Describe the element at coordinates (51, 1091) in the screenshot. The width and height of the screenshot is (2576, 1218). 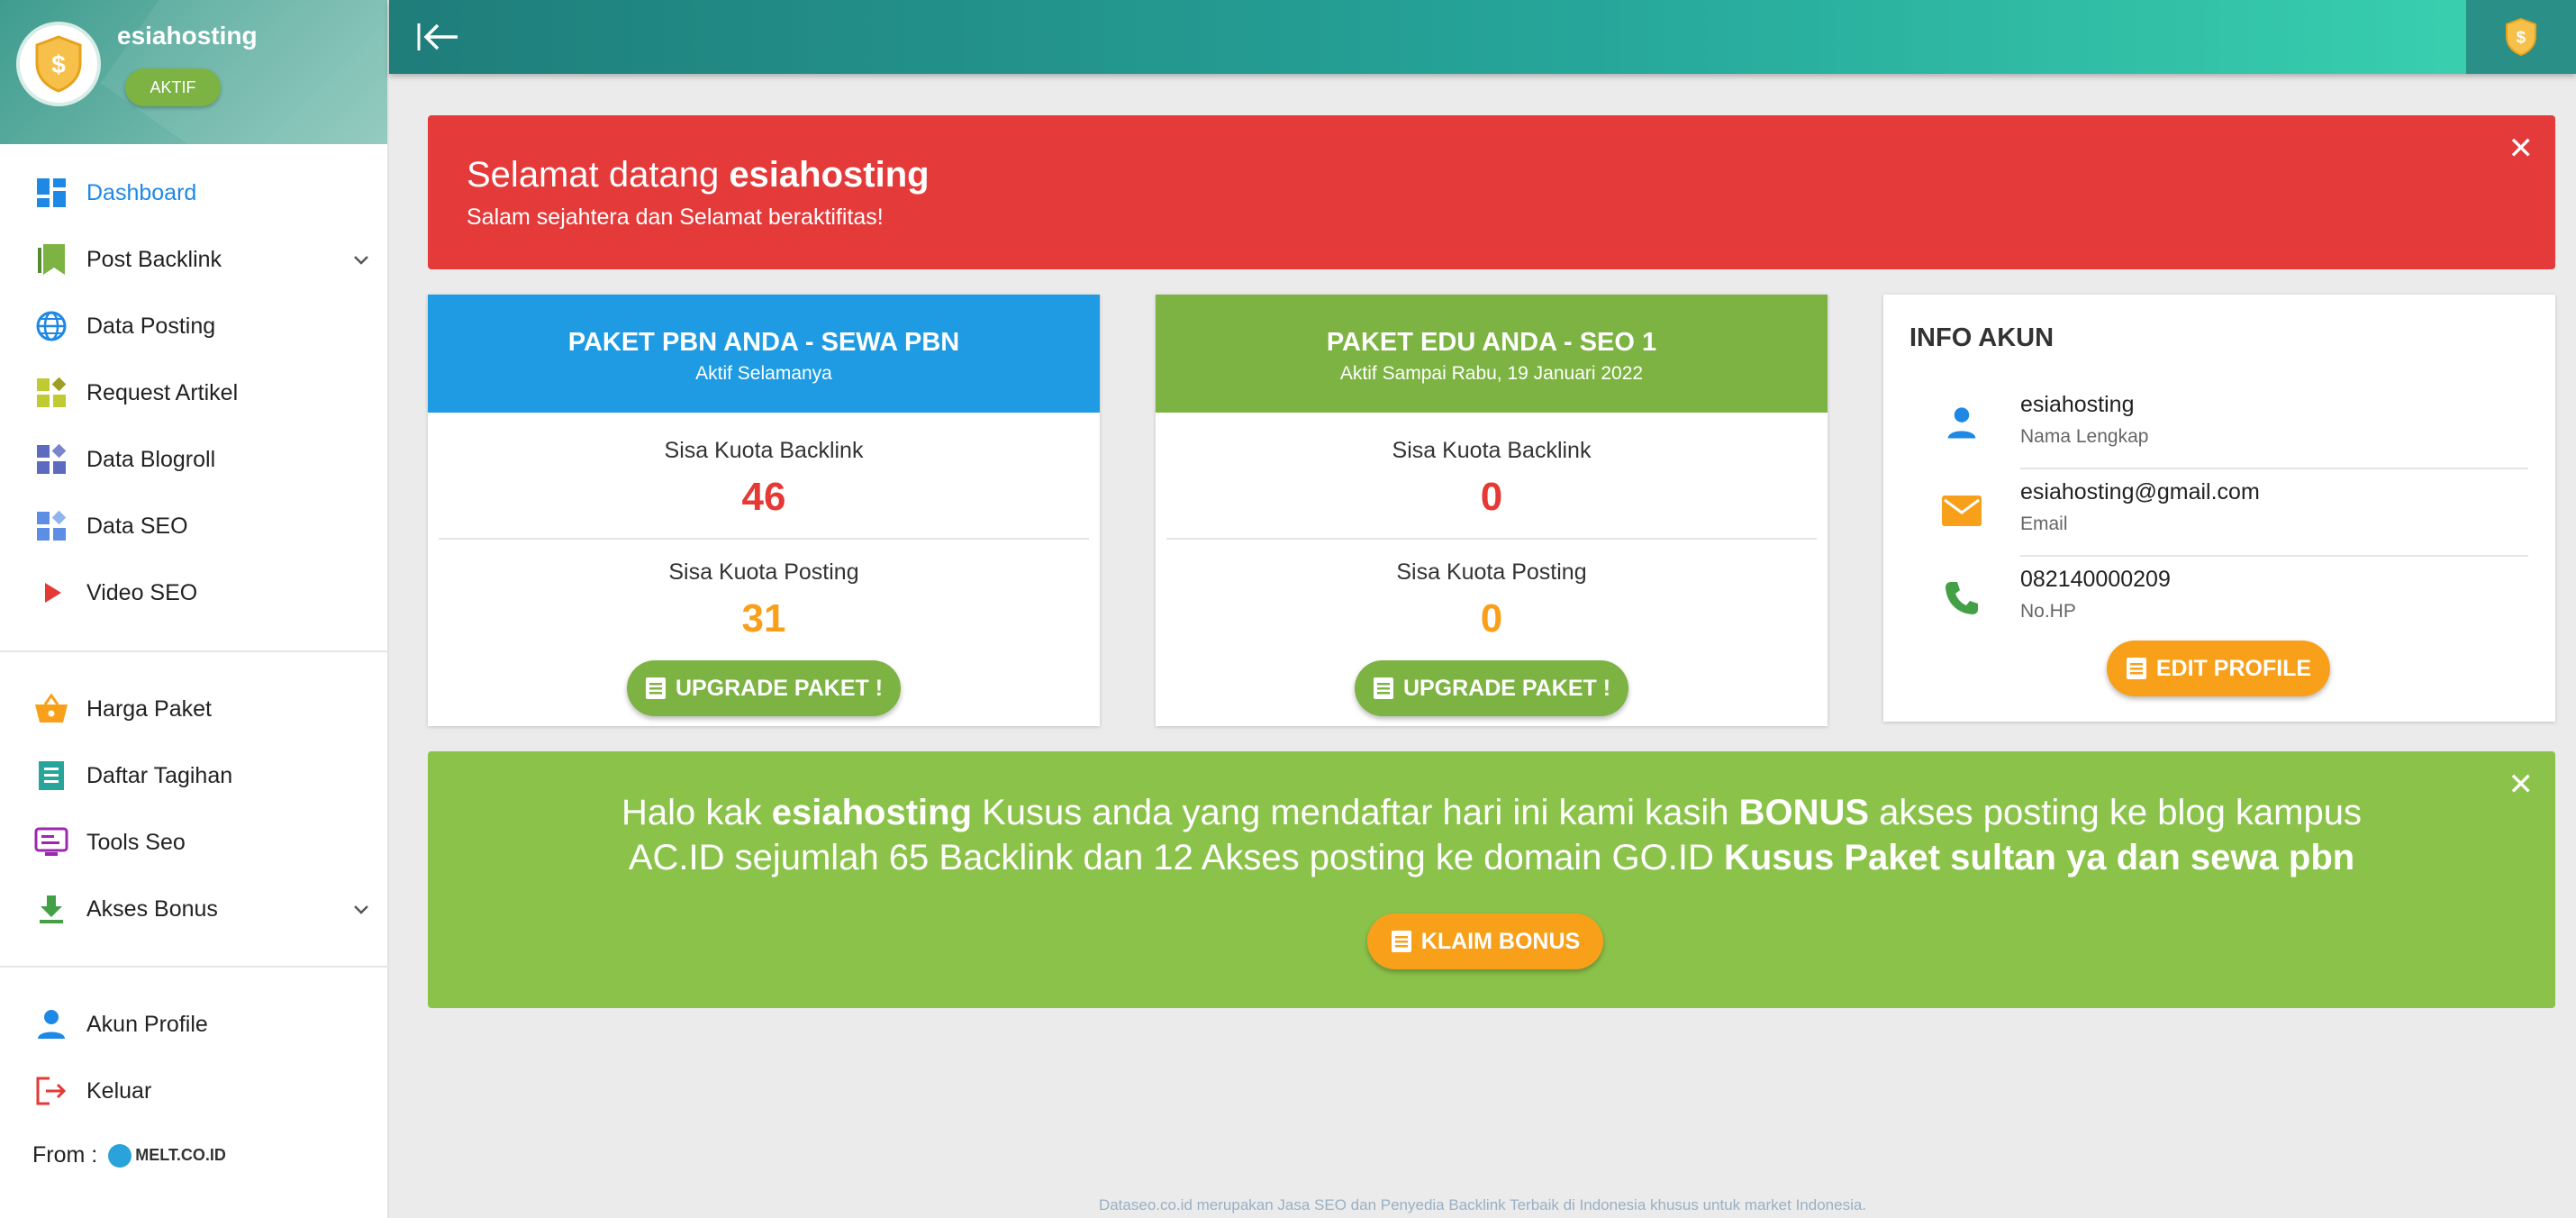
I see `logout-icon` at that location.